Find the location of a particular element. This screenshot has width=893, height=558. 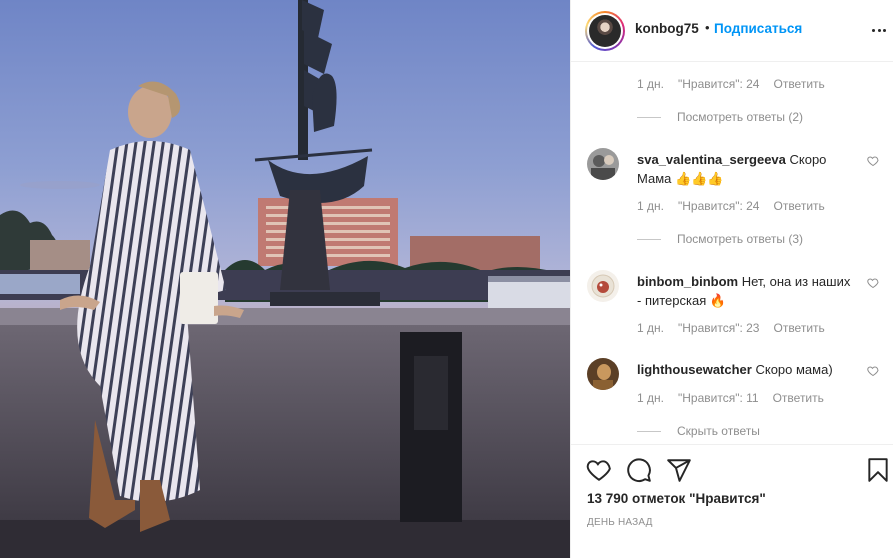

view-replies-button: Посмотреть ответы (2) is located at coordinates (720, 117).